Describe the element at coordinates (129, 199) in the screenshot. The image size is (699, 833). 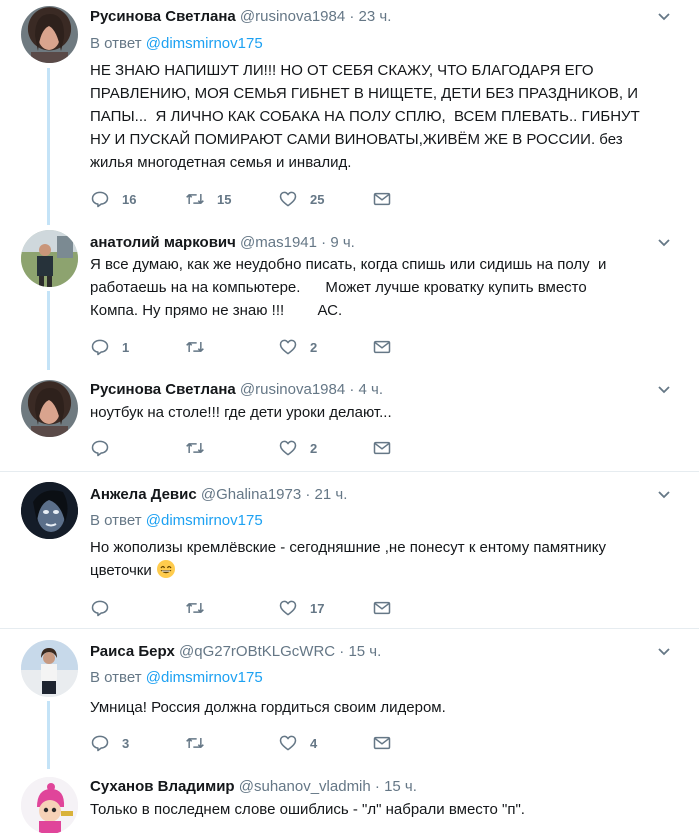
I see `reply-count: 16` at that location.